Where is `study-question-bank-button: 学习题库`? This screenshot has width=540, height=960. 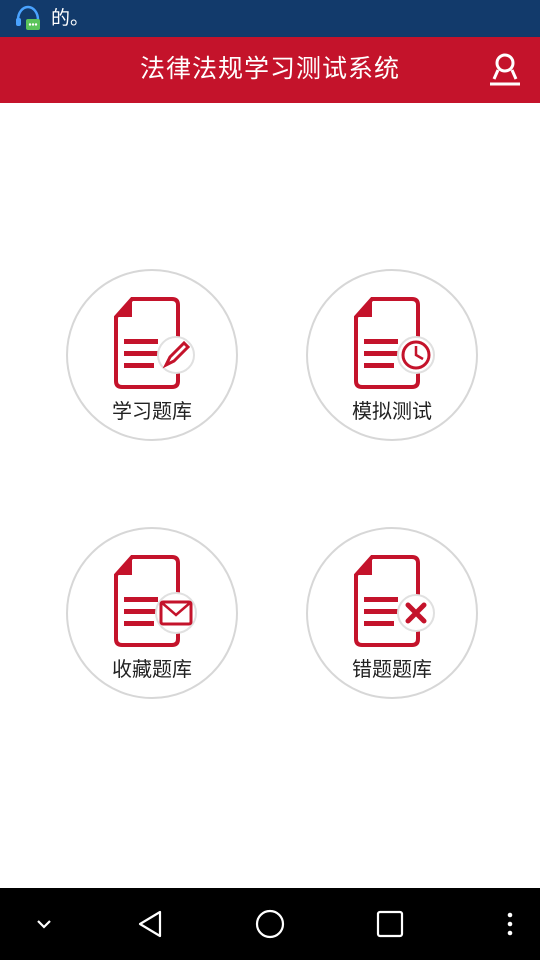 study-question-bank-button: 学习题库 is located at coordinates (152, 355).